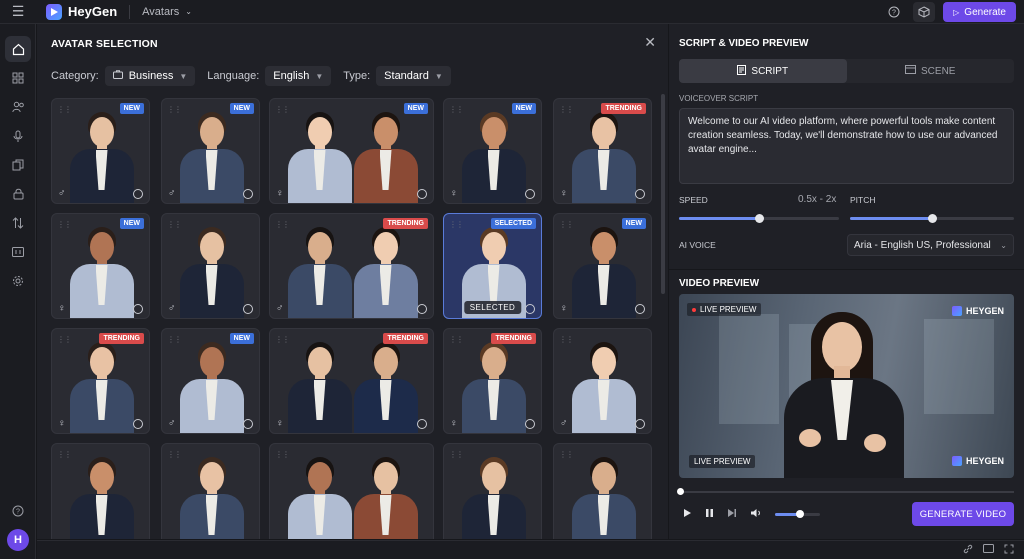 The height and width of the screenshot is (559, 1024). I want to click on category-value: Business, so click(151, 76).